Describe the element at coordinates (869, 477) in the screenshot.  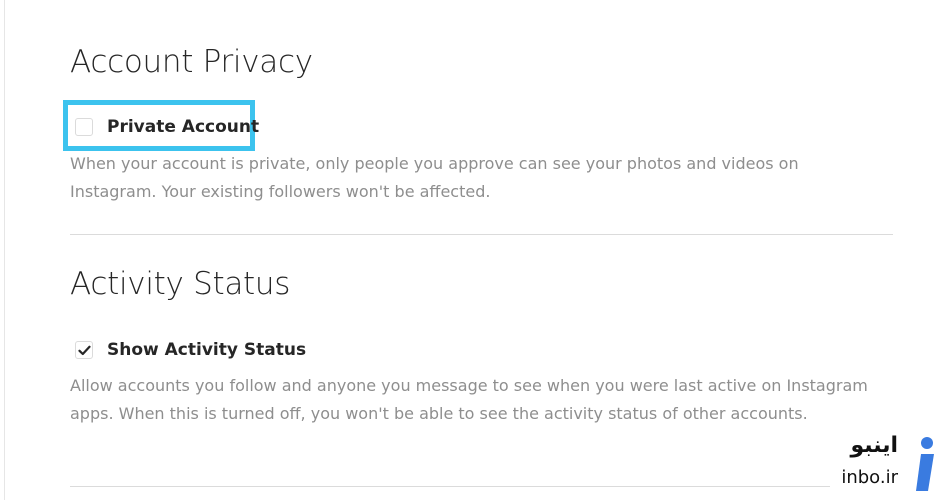
I see `watermark-latin-text: inbo.ir` at that location.